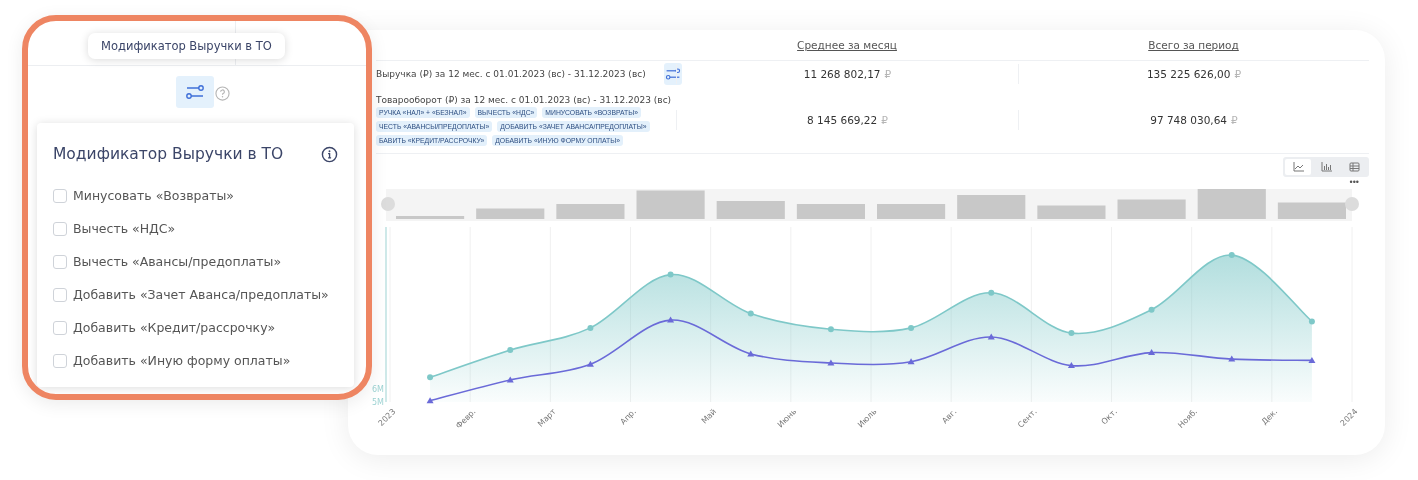 This screenshot has width=1418, height=480. What do you see at coordinates (524, 99) in the screenshot?
I see `row-label: Товарооборот (₽) за 12 мес. с 01.01.2023 (вс) - 31.12.2023 (вс)` at bounding box center [524, 99].